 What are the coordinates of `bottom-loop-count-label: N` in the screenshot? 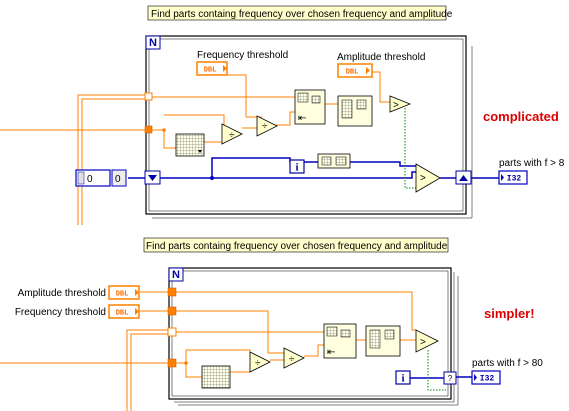 It's located at (176, 275).